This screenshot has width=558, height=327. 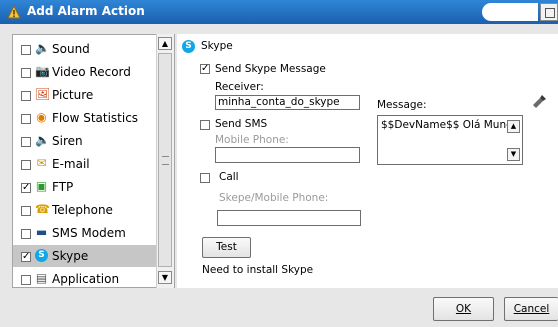 I want to click on window-title: Add Alarm Action, so click(x=86, y=11).